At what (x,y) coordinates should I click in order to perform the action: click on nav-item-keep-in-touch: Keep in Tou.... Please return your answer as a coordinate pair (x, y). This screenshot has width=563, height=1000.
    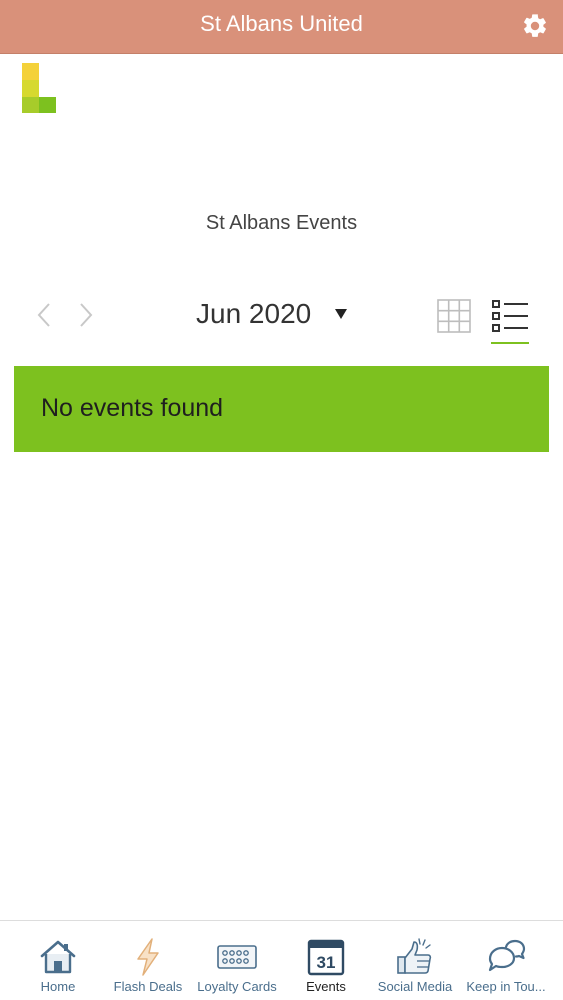
    Looking at the image, I should click on (506, 960).